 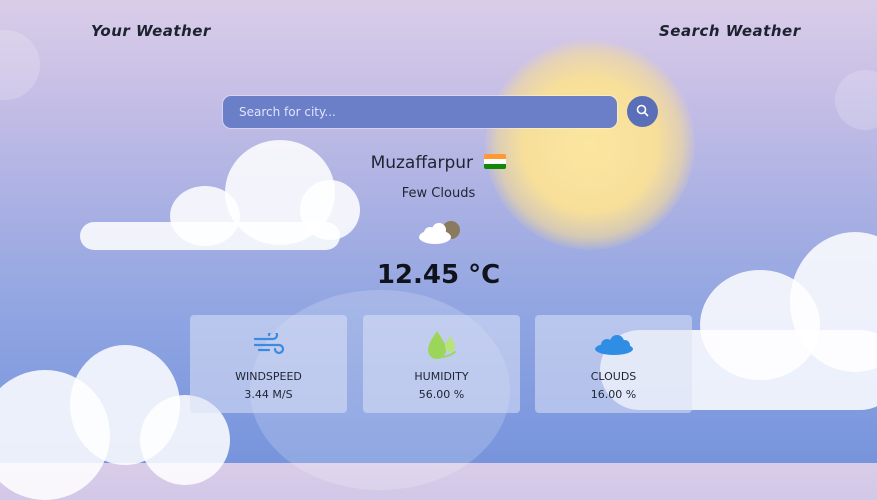 I want to click on search-bar, so click(x=440, y=112).